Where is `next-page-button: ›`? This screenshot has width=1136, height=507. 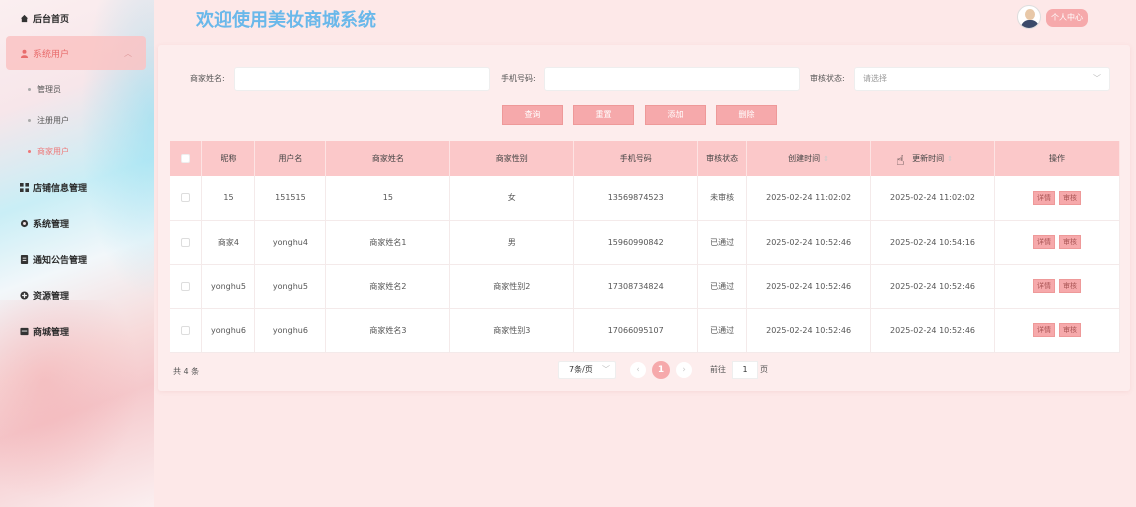
next-page-button: › is located at coordinates (684, 370).